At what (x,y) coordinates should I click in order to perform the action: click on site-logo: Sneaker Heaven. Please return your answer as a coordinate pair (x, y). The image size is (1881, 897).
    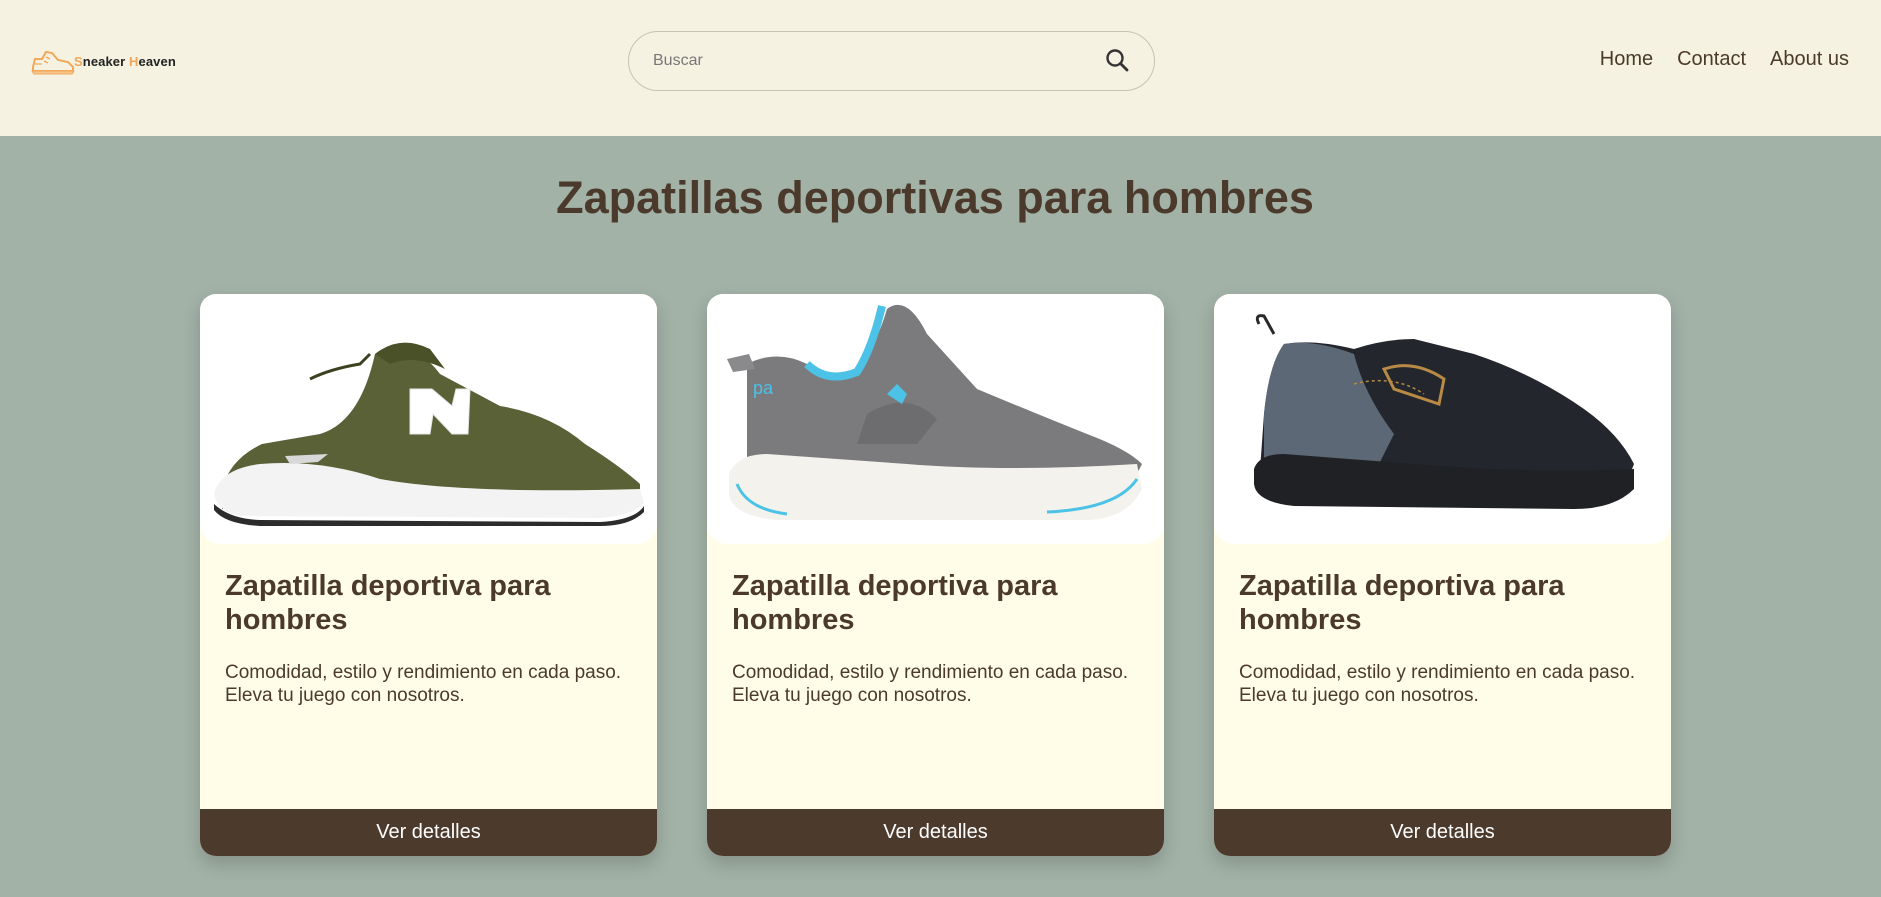
    Looking at the image, I should click on (103, 61).